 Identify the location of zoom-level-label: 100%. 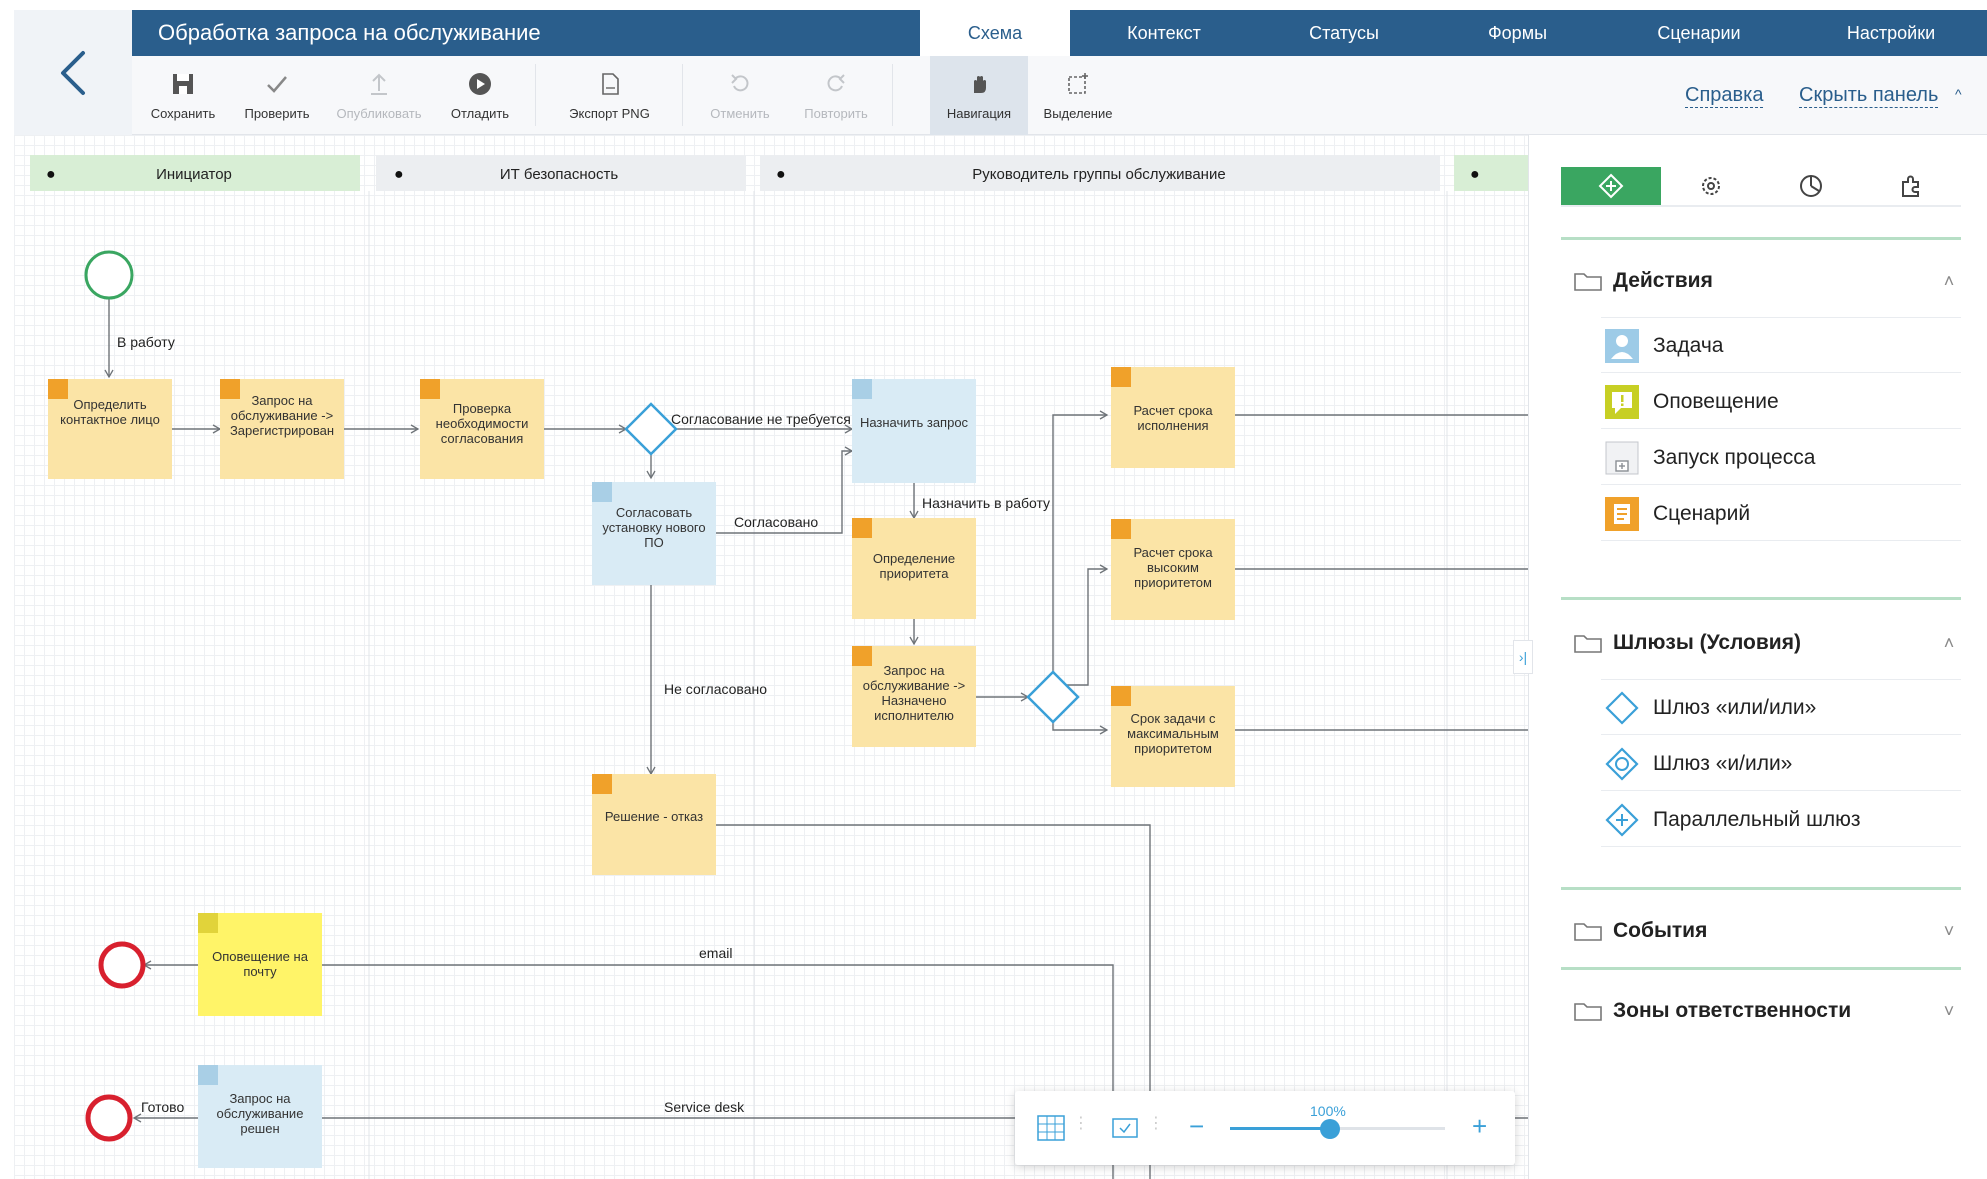
(1328, 1111).